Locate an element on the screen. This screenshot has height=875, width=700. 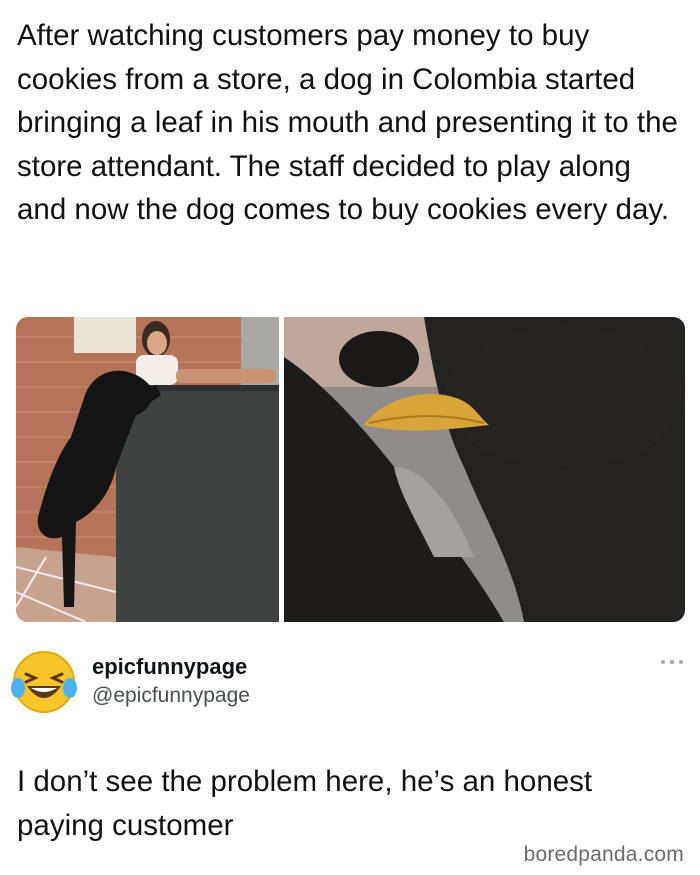
photo-dog-at-counter is located at coordinates (147, 469).